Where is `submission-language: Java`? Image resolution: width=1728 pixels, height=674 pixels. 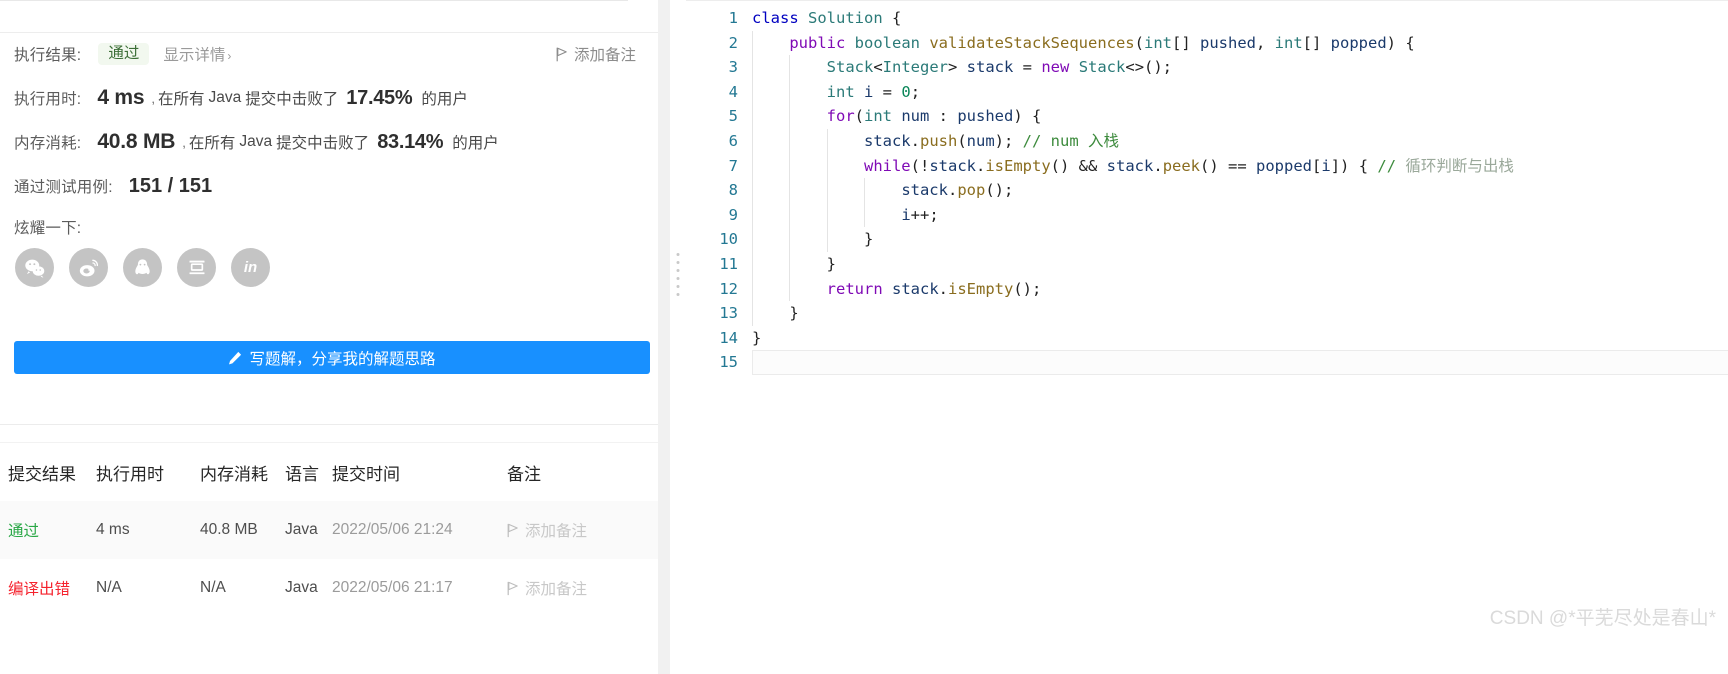
submission-language: Java is located at coordinates (301, 587).